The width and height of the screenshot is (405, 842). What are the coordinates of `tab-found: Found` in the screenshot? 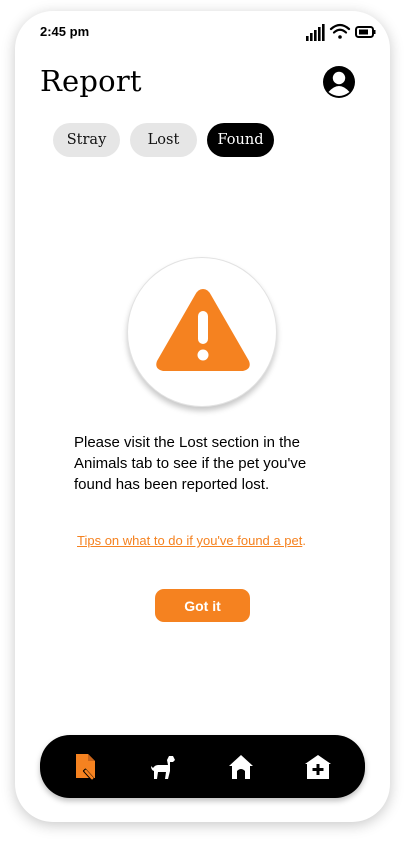 It's located at (240, 140).